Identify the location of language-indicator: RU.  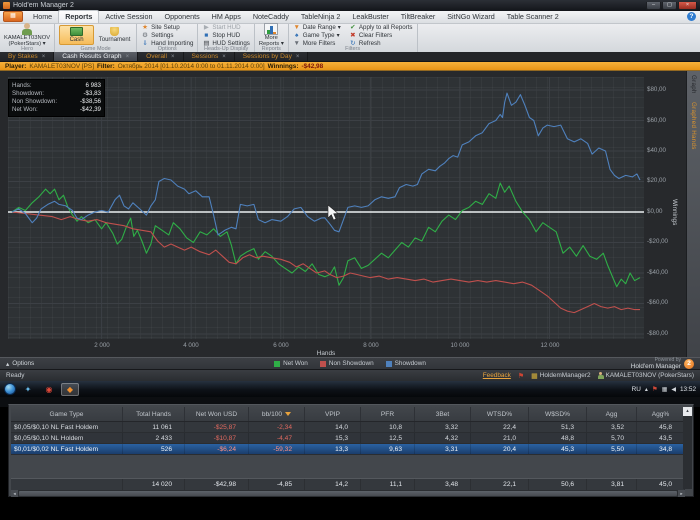
(636, 389).